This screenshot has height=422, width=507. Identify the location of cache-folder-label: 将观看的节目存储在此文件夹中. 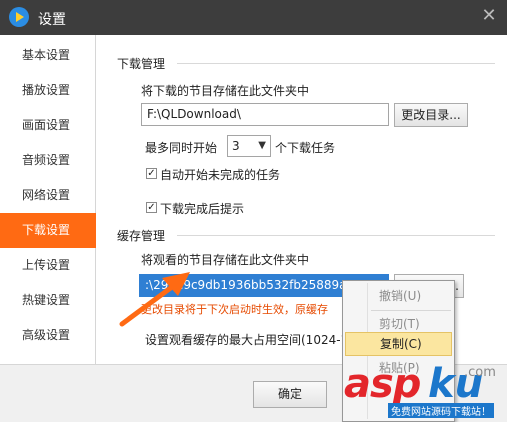
(225, 260).